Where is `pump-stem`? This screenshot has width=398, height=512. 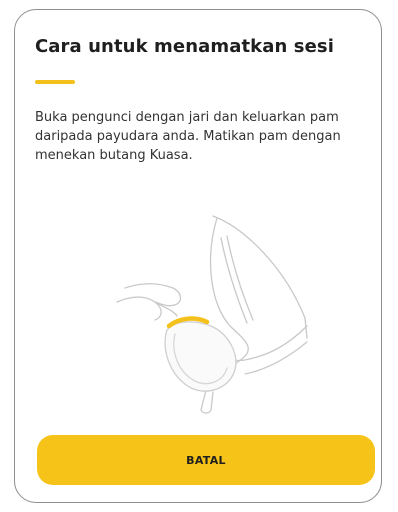
pump-stem is located at coordinates (207, 402).